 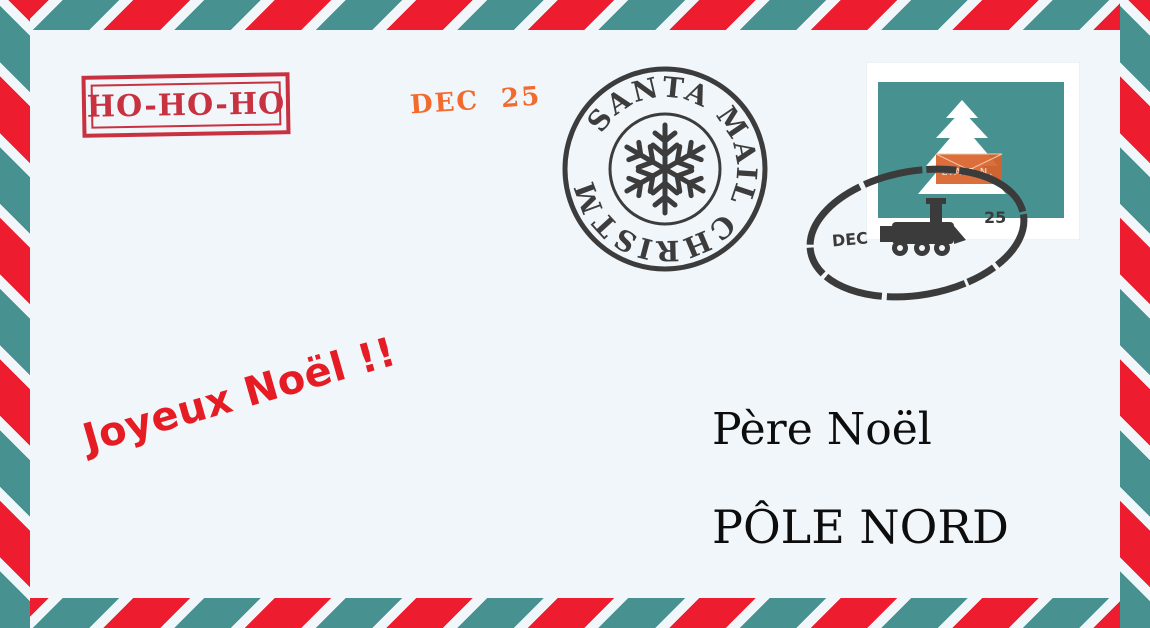 What do you see at coordinates (822, 429) in the screenshot?
I see `recipient-name: Père Noël` at bounding box center [822, 429].